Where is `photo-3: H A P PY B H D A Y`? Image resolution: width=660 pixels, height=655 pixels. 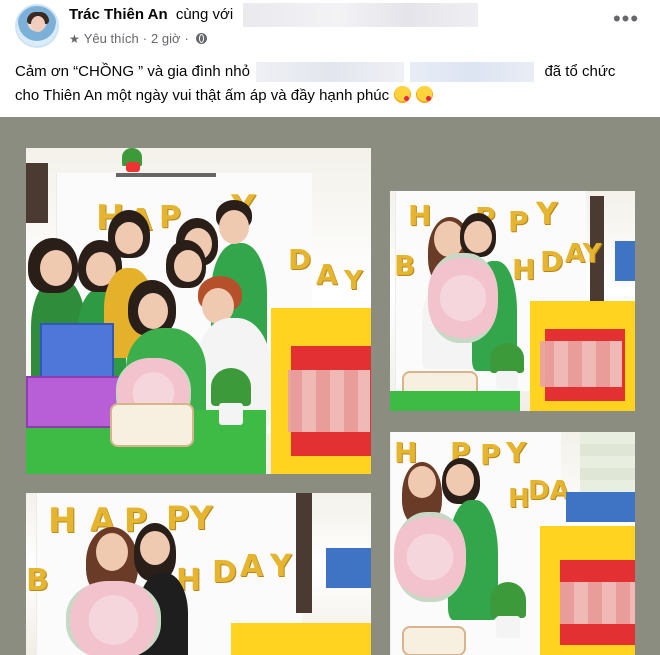
photo-3: H A P PY B H D A Y is located at coordinates (198, 574).